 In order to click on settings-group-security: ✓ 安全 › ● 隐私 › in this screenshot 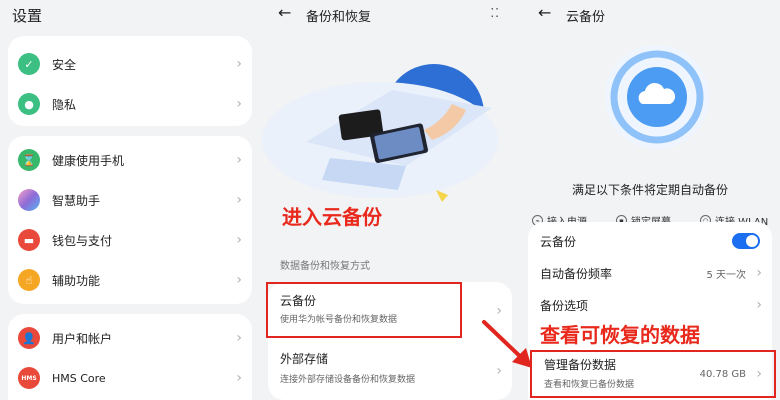, I will do `click(130, 81)`.